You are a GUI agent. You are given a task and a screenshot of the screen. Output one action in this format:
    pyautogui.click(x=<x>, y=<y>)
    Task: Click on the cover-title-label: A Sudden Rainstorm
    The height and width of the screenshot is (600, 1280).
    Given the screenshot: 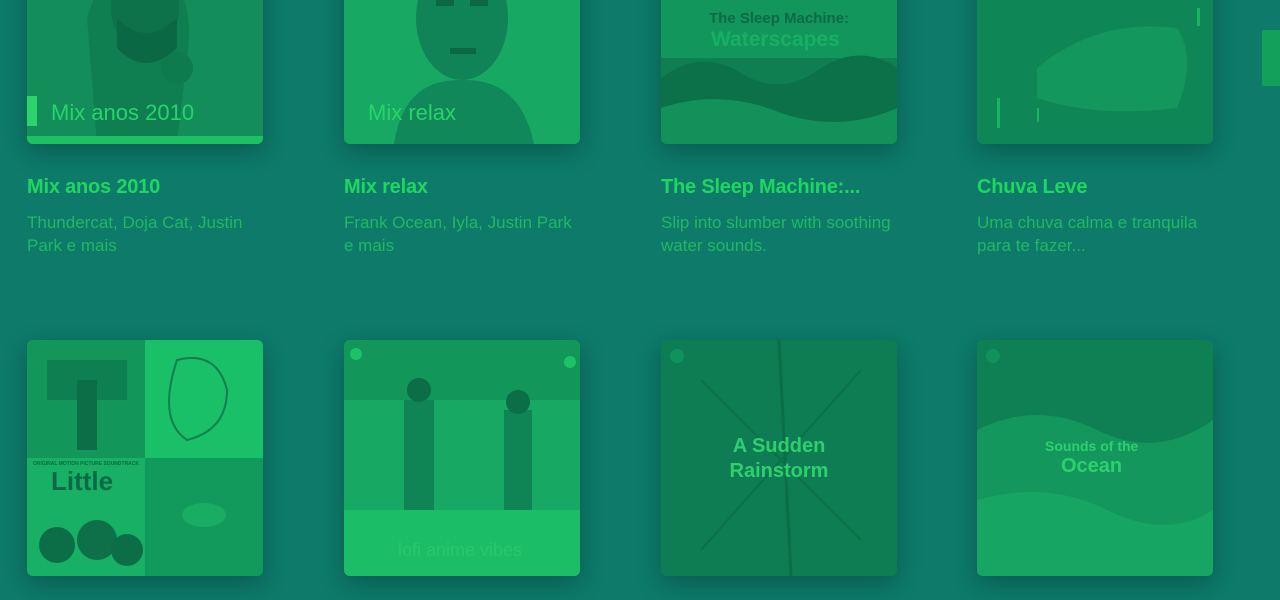 What is the action you would take?
    pyautogui.click(x=779, y=458)
    